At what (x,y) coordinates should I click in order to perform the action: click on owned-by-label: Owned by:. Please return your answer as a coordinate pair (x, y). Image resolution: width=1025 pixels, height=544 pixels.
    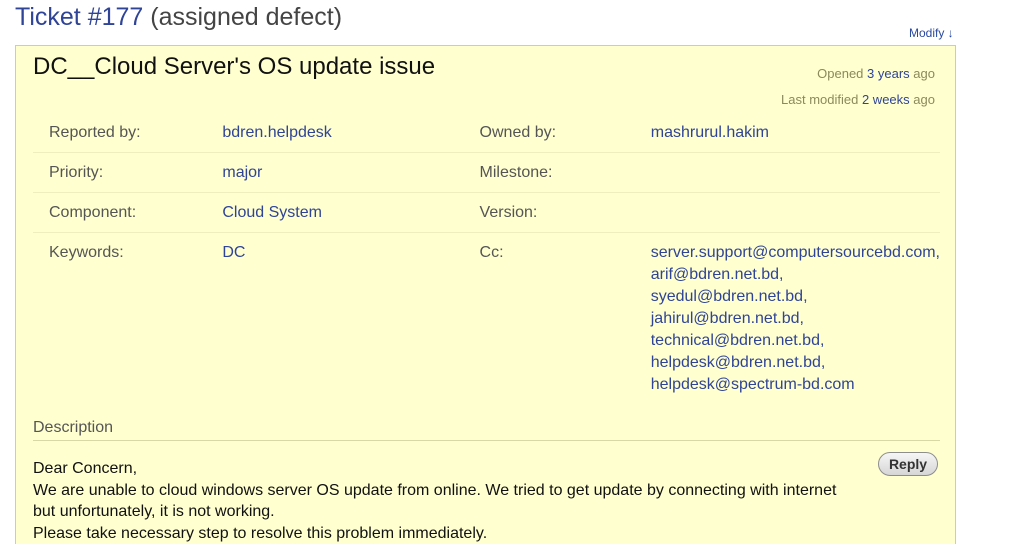
    Looking at the image, I should click on (565, 133).